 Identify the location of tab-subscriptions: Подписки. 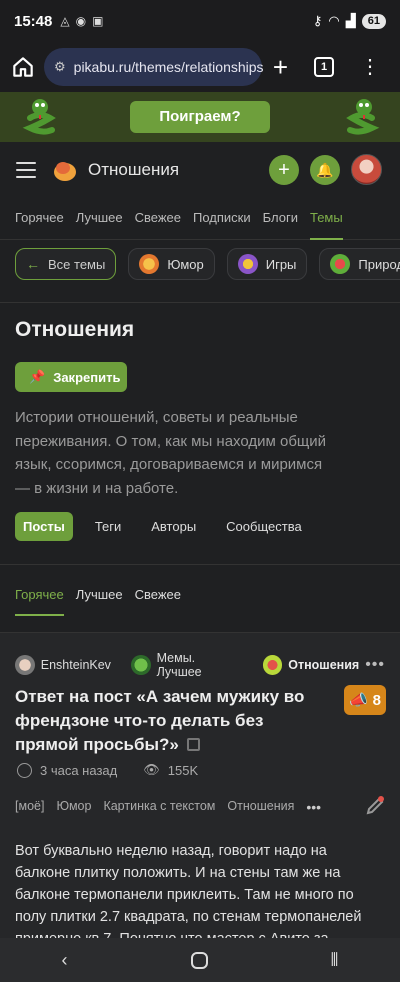
(222, 219).